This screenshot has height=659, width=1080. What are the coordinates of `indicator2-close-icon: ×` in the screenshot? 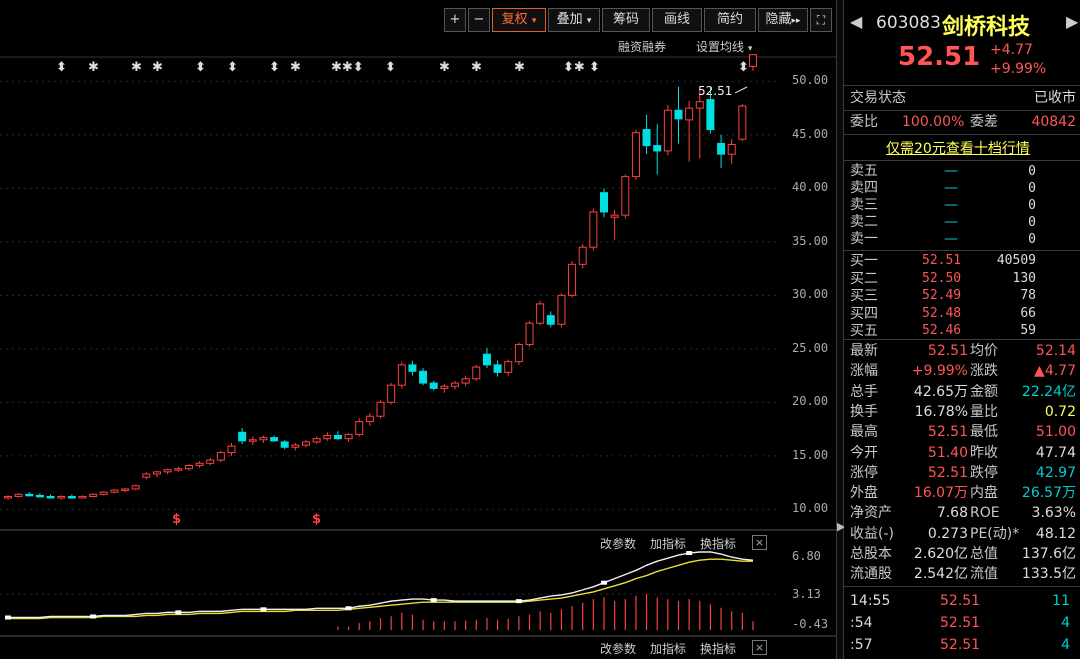 It's located at (759, 647).